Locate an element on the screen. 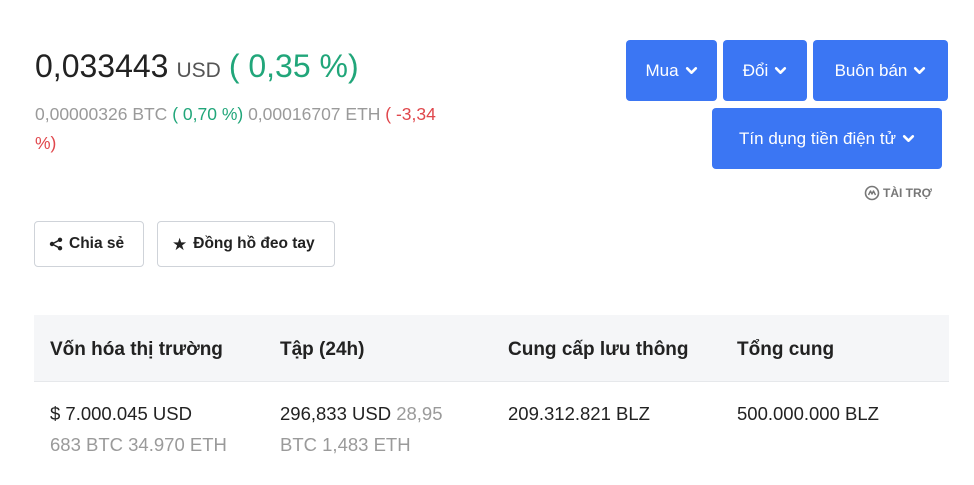  crypto-credit-label: Tín dụng tiền điện tử is located at coordinates (817, 138).